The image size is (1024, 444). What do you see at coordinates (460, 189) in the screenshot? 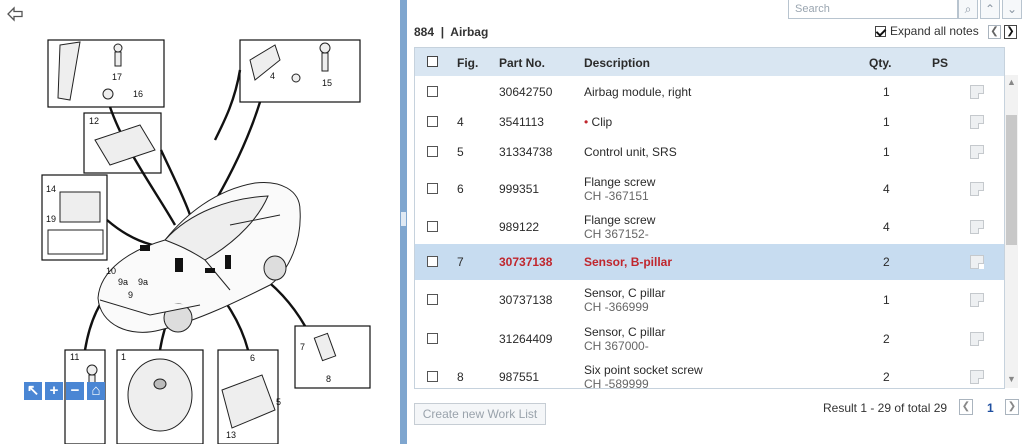
I see `fig-cell: 6` at bounding box center [460, 189].